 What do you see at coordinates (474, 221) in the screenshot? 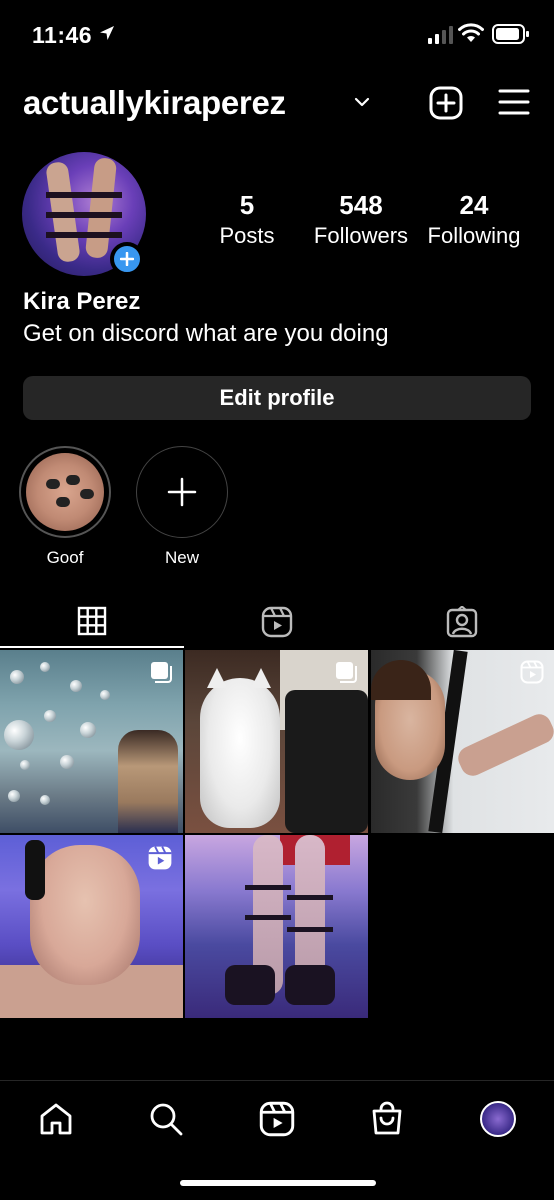
I see `stat-following: 24 Following` at bounding box center [474, 221].